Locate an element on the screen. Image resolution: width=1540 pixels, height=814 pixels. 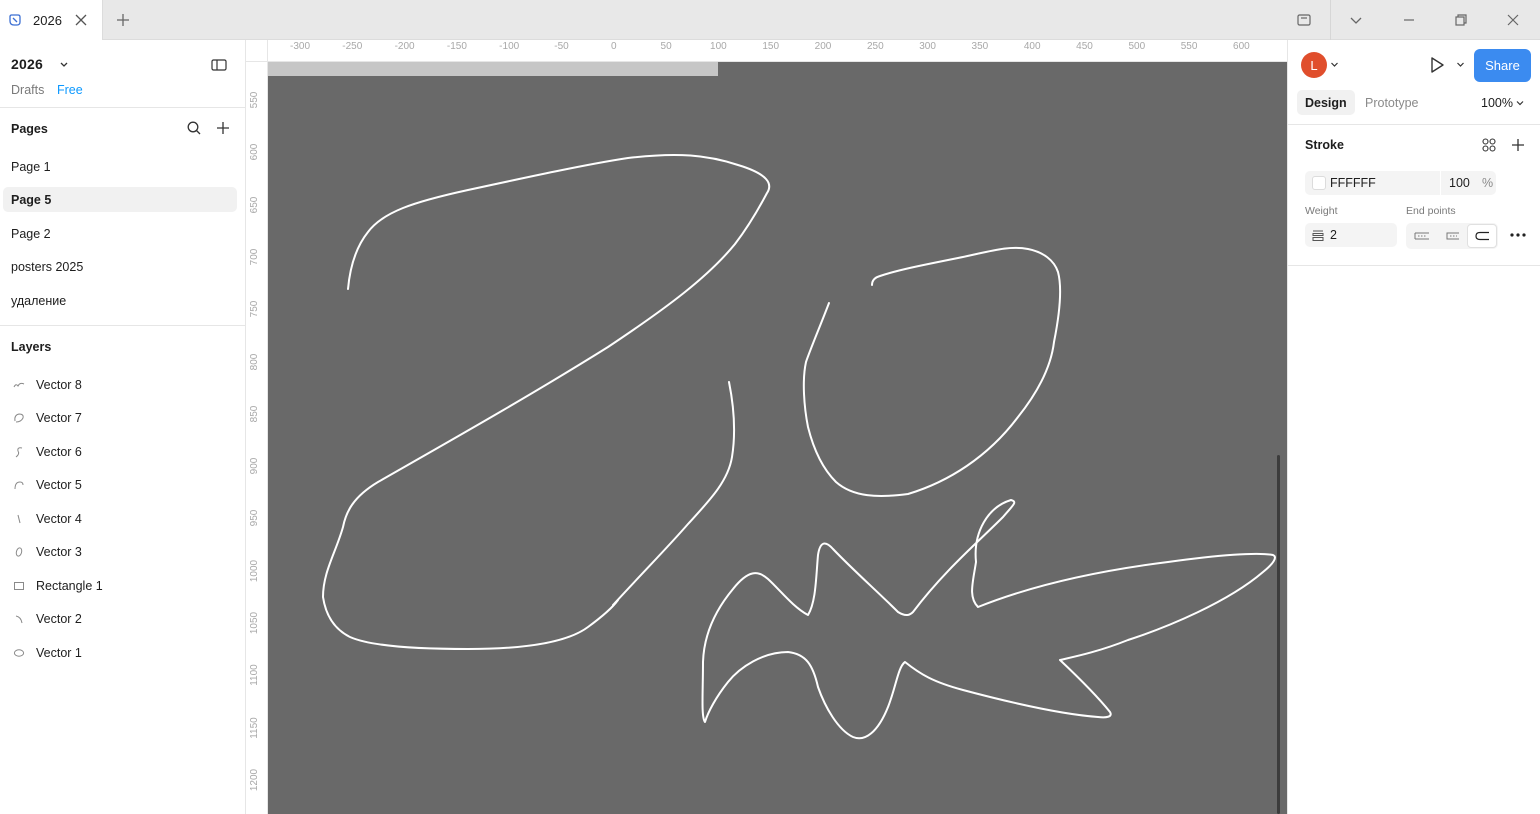
weight-label: Weight is located at coordinates (1321, 211).